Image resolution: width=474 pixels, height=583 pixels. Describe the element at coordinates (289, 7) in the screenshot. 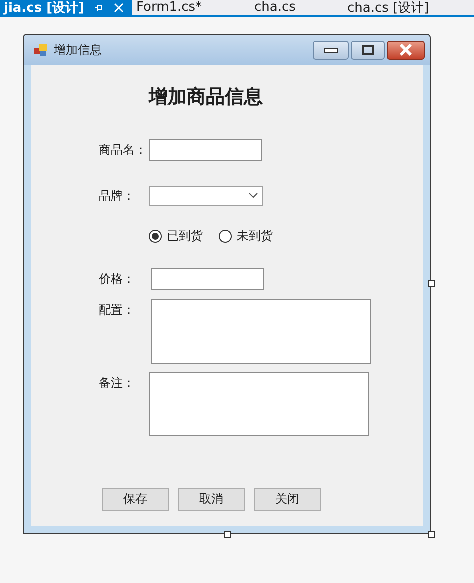

I see `editor-tab: cha.cs` at that location.